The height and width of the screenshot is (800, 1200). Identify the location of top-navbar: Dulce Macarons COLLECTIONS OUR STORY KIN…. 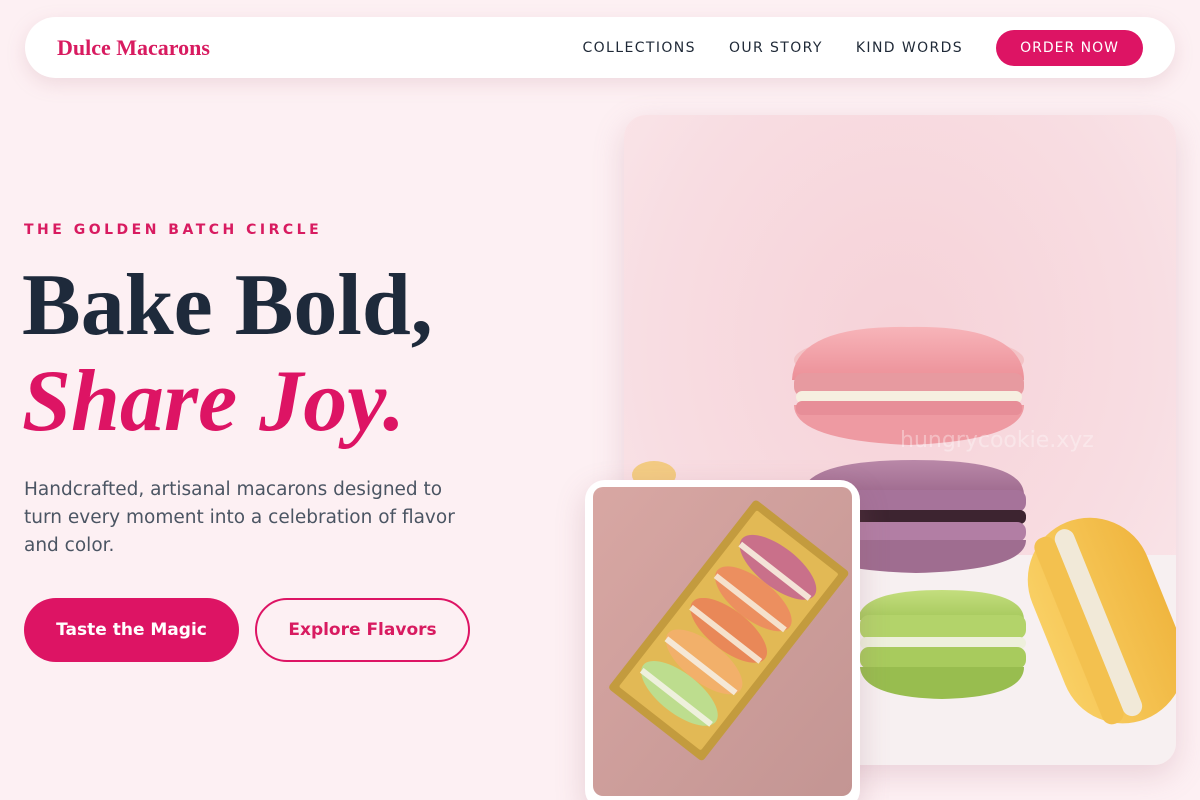
(600, 47).